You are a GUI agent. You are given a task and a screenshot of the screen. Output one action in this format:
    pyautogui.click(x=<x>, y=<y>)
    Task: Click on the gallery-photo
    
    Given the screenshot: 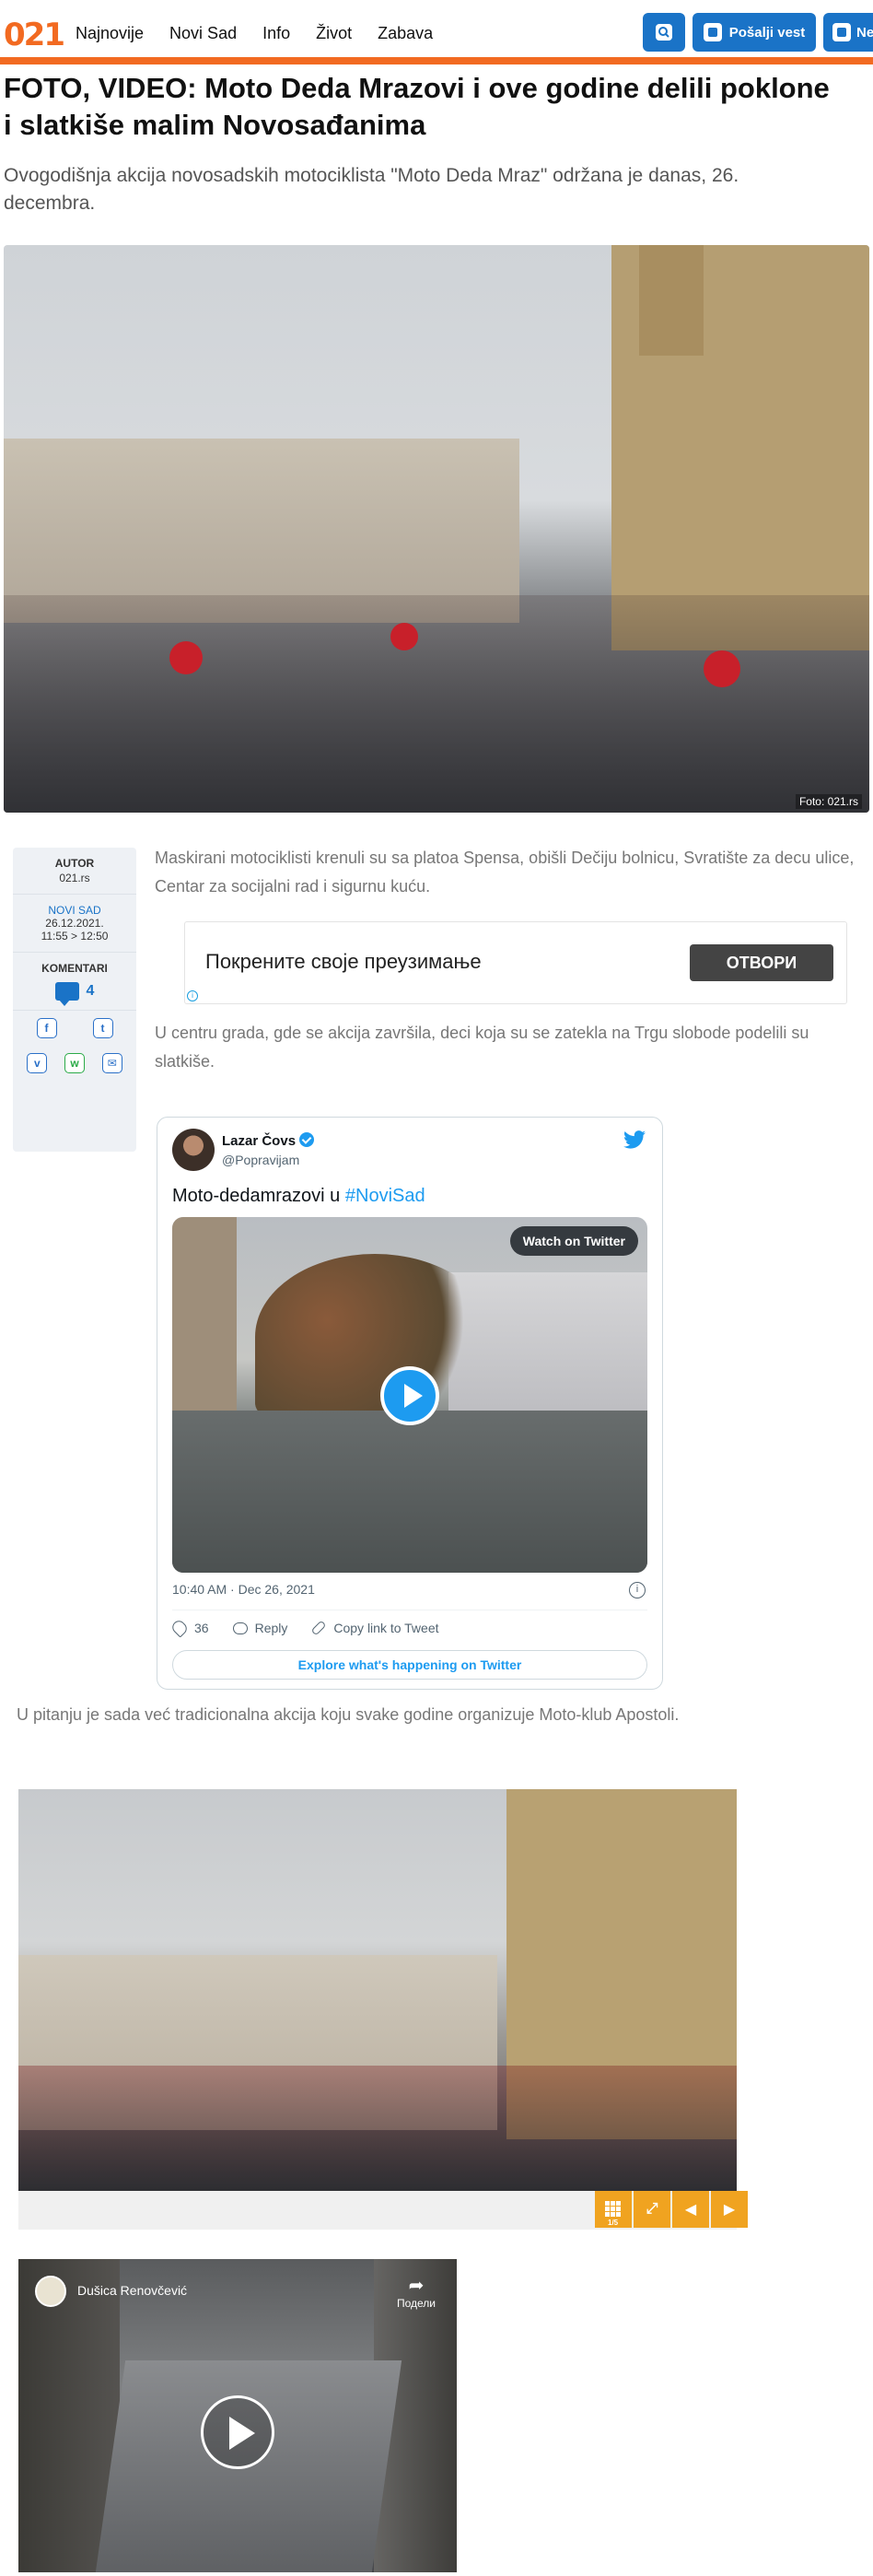 What is the action you would take?
    pyautogui.click(x=377, y=1990)
    